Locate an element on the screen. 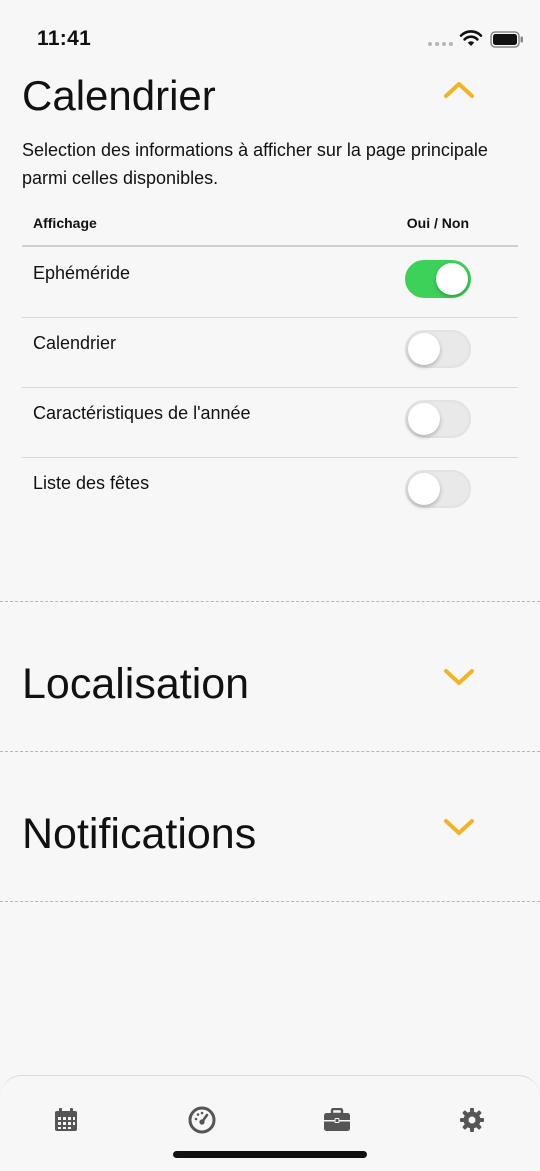  tab-briefcase is located at coordinates (337, 1120).